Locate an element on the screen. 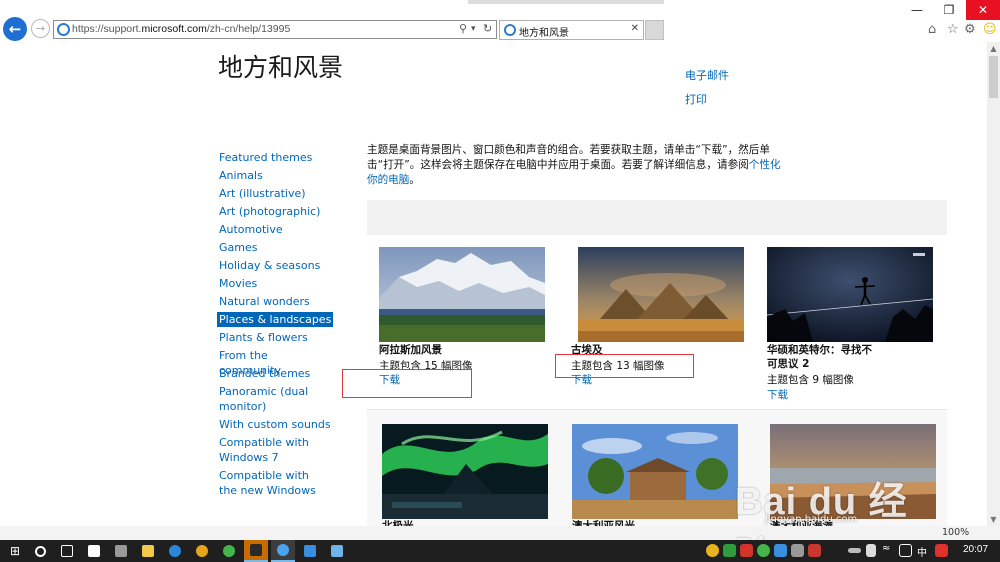  australia-landscape-thumbnail is located at coordinates (655, 471).